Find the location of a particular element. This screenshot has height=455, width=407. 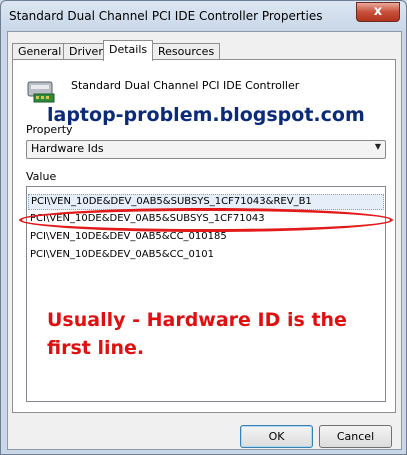

list-item: PCI\VEN_10DE&DEV_0AB5&CC_0101 is located at coordinates (122, 255).